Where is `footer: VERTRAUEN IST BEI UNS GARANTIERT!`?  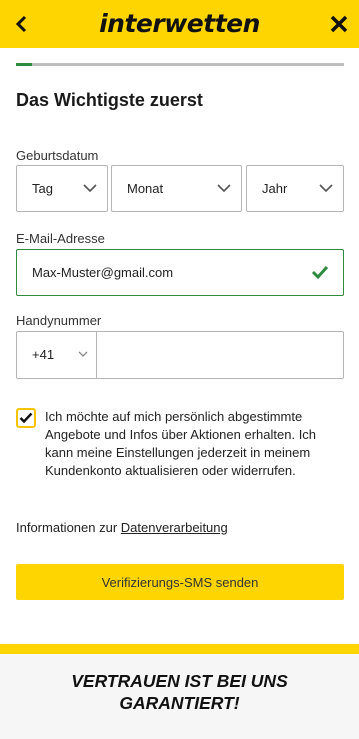
footer: VERTRAUEN IST BEI UNS GARANTIERT! is located at coordinates (179, 696).